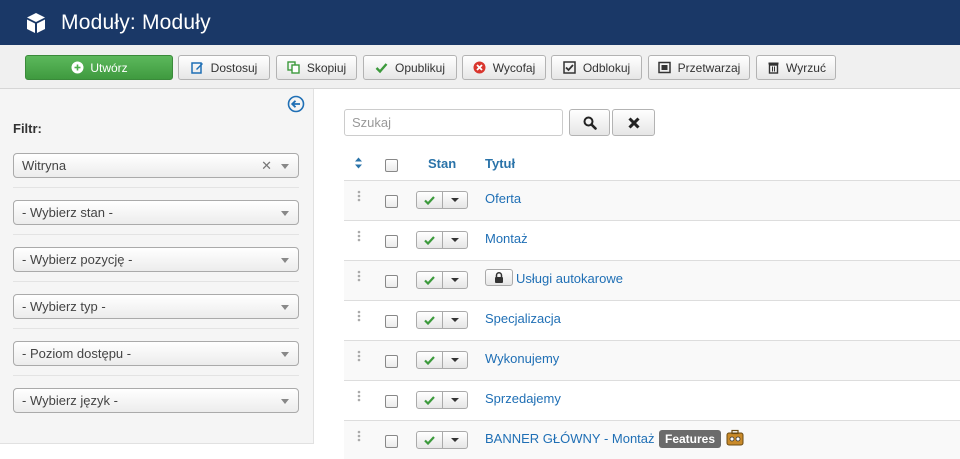  Describe the element at coordinates (652, 321) in the screenshot. I see `table-row: Specjalizacja` at that location.